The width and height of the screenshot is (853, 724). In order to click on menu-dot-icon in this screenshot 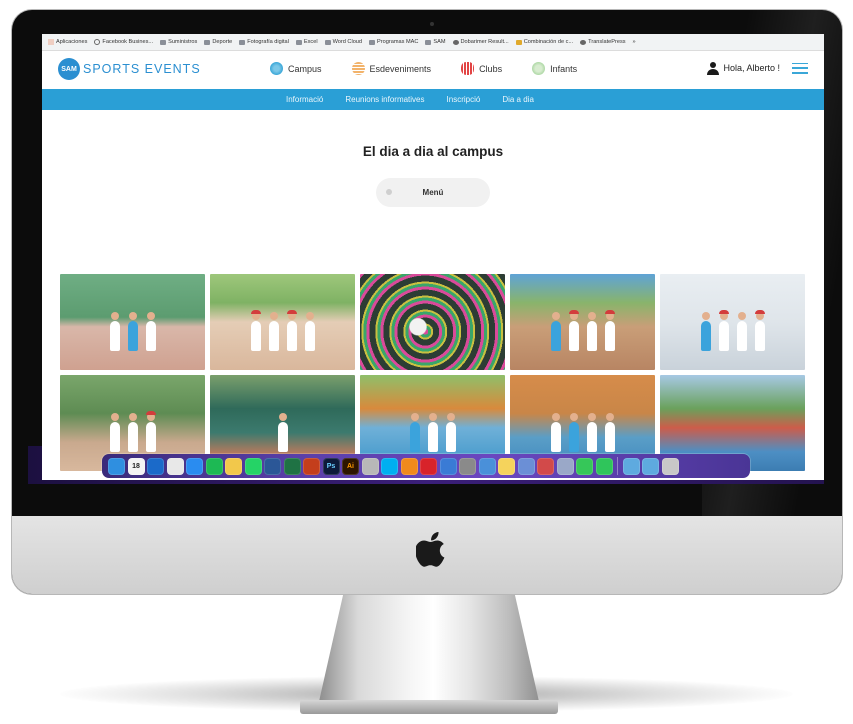, I will do `click(389, 192)`.